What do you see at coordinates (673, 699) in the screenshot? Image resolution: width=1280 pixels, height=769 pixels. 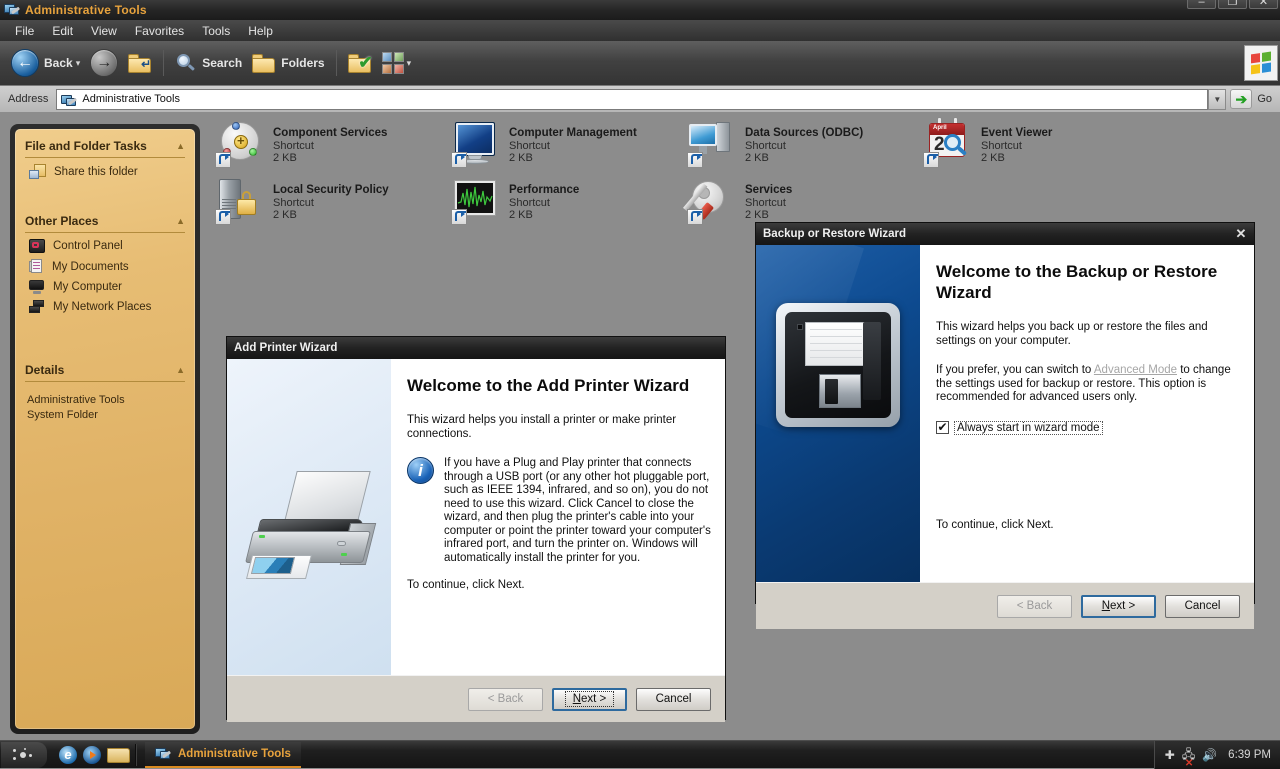 I see `printer-cancel-button: Cancel` at bounding box center [673, 699].